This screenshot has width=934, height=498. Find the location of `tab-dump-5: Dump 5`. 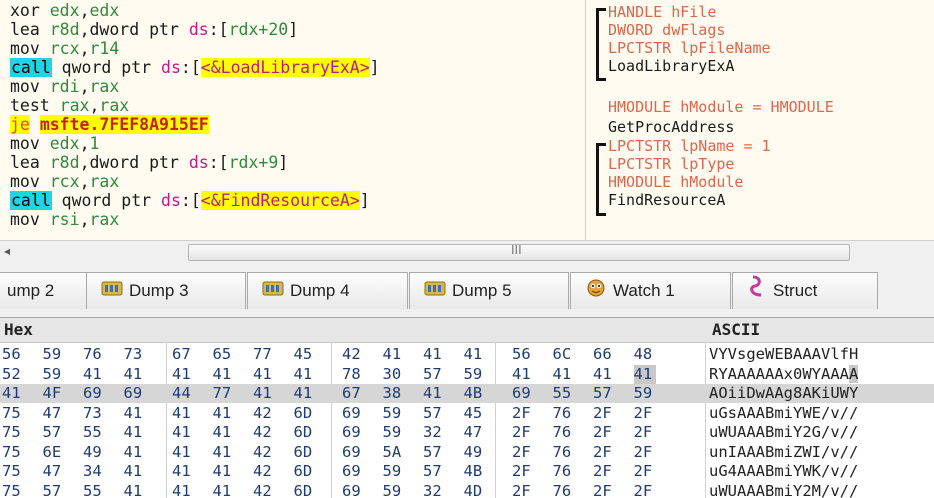

tab-dump-5: Dump 5 is located at coordinates (489, 290).